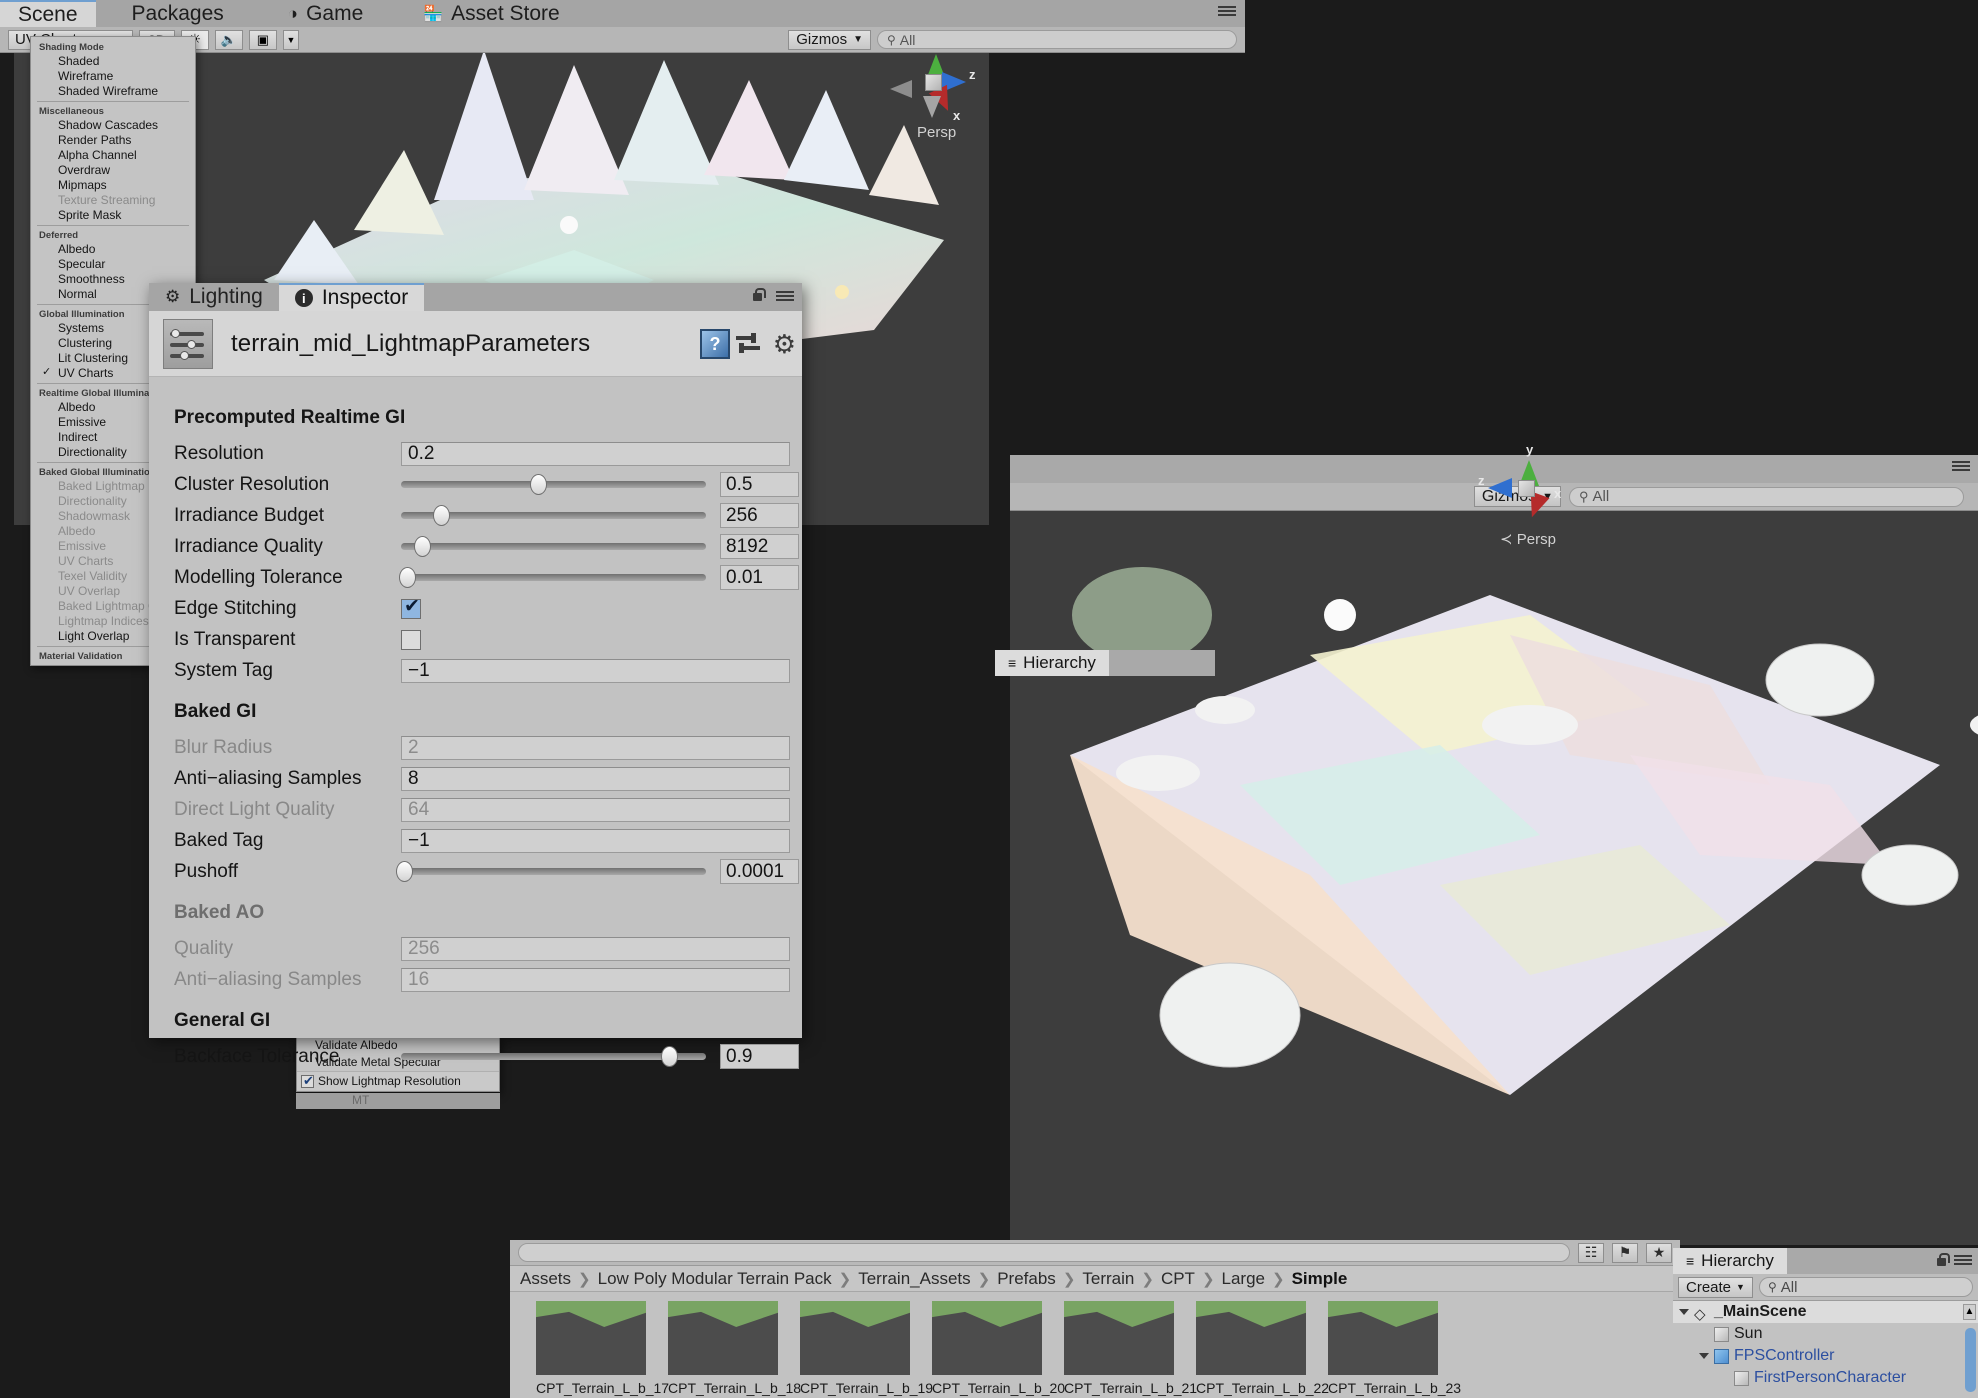  I want to click on menu-item-mipmaps: Mipmaps, so click(113, 185).